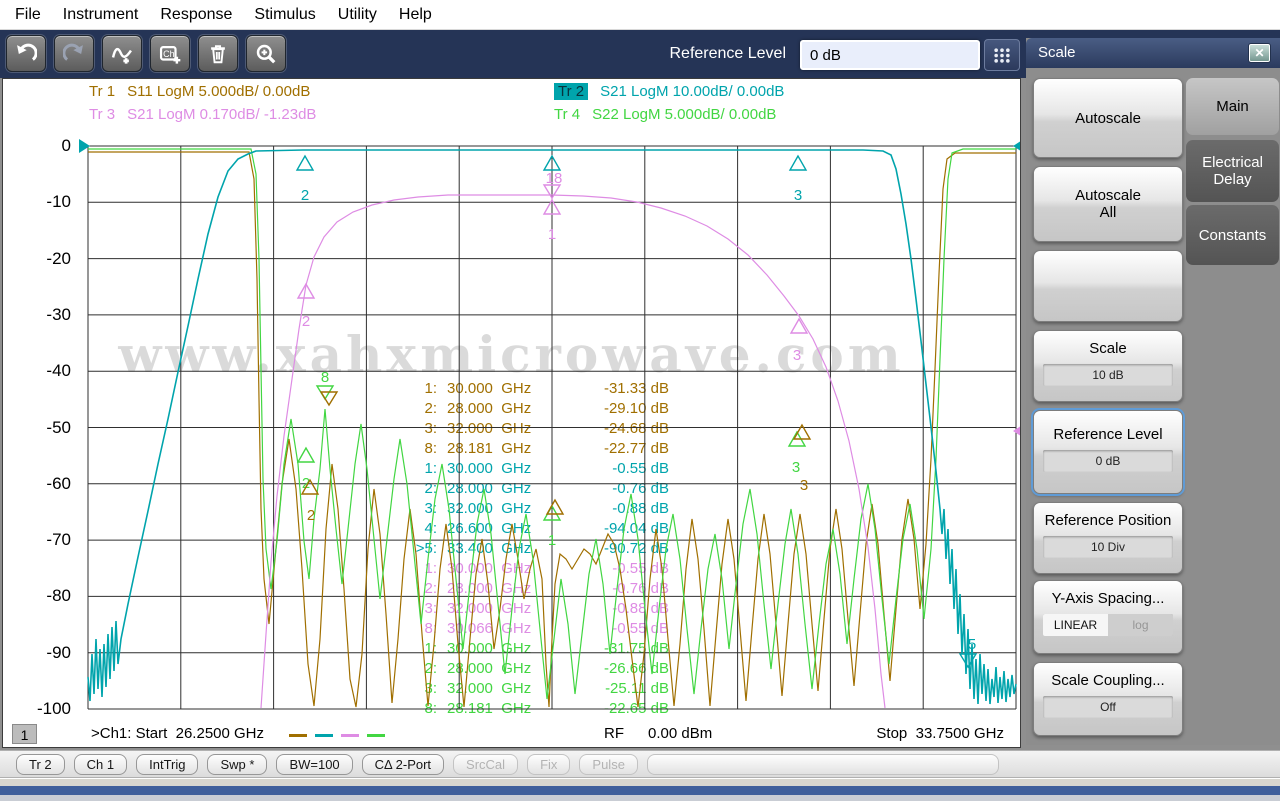  Describe the element at coordinates (1140, 625) in the screenshot. I see `log-option: log` at that location.